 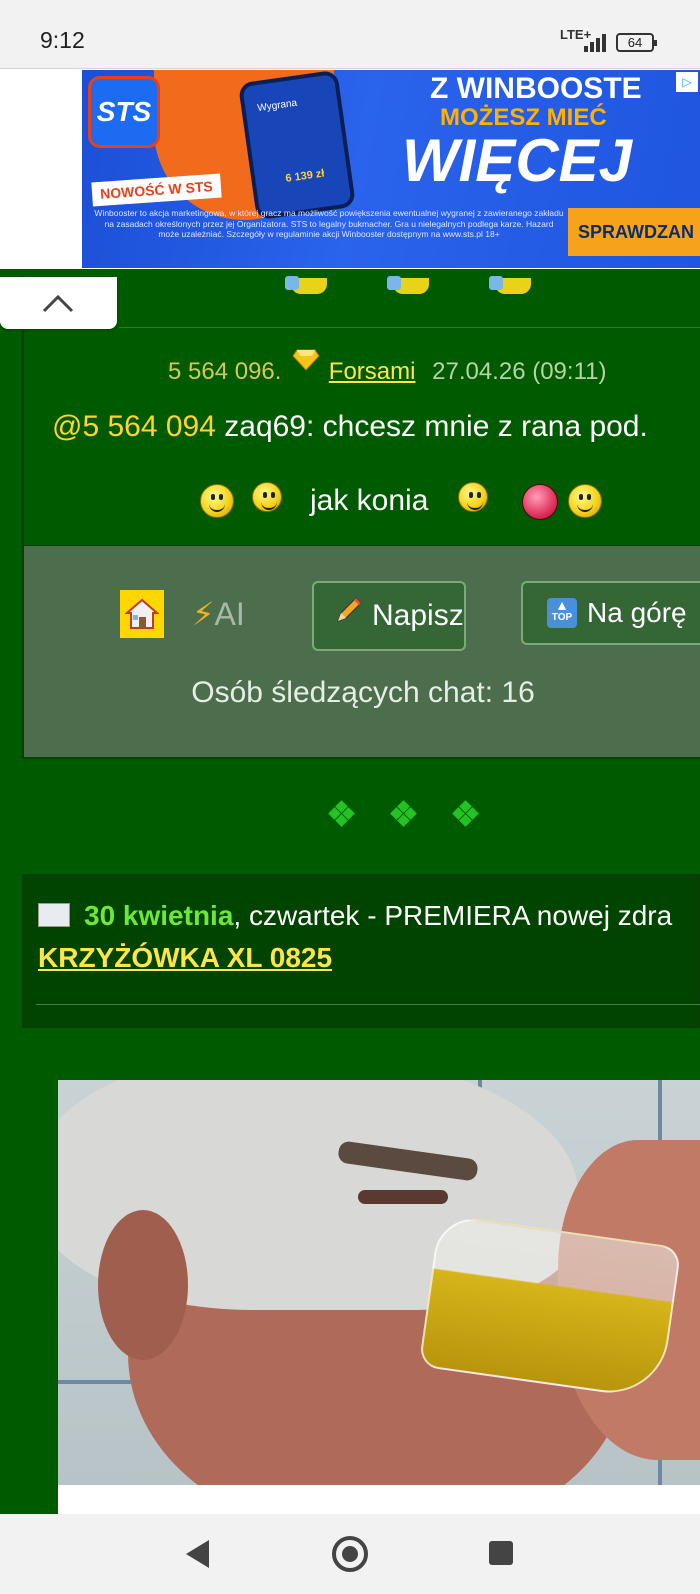 I want to click on house-icon, so click(x=142, y=613).